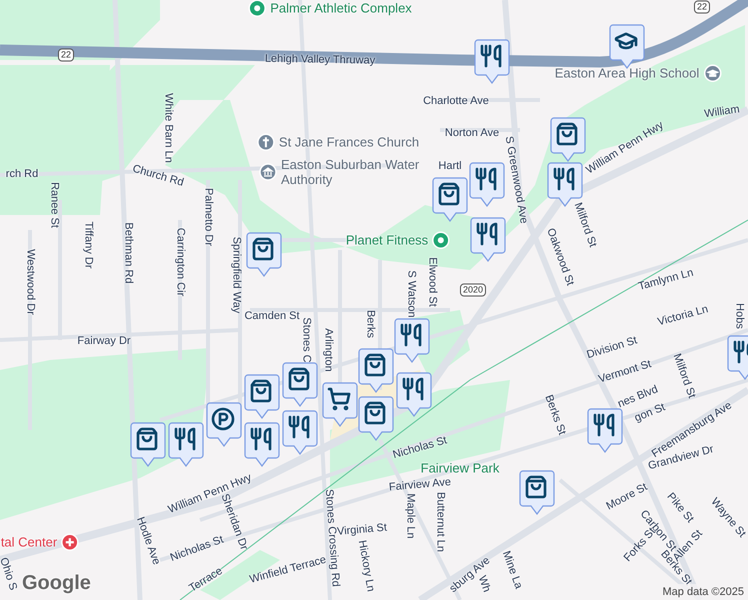  I want to click on street-label: Charlotte Ave, so click(456, 101).